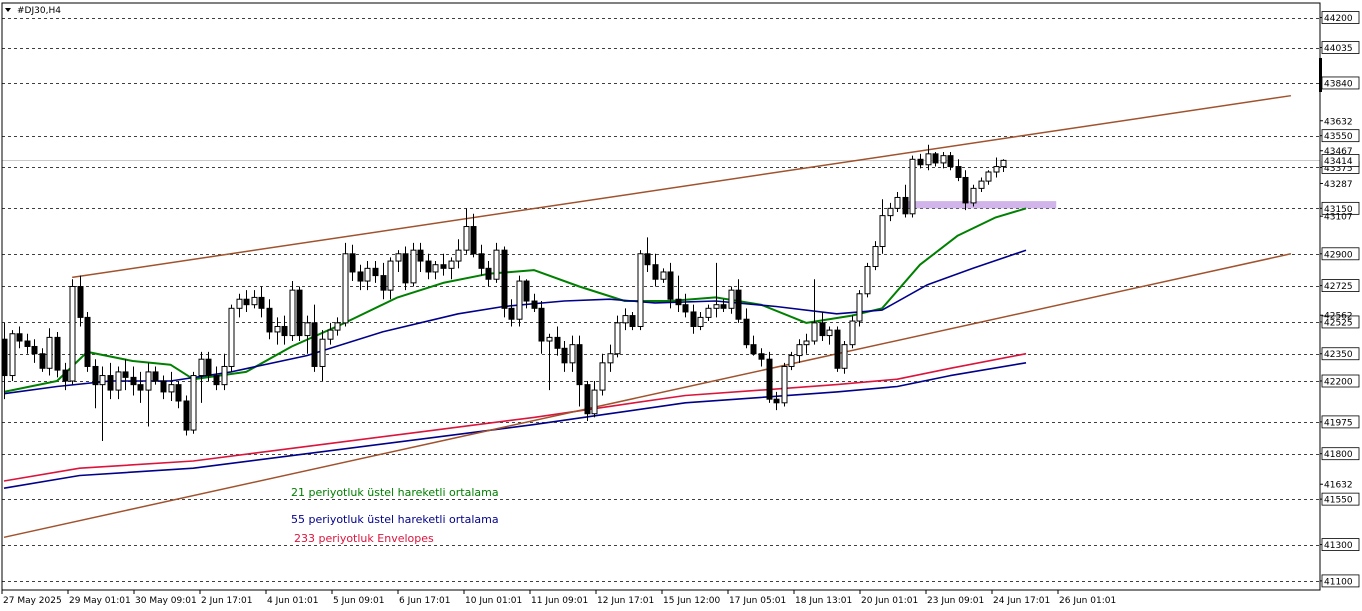 Image resolution: width=1362 pixels, height=611 pixels. What do you see at coordinates (1340, 353) in the screenshot?
I see `y-tick-9: 42350` at bounding box center [1340, 353].